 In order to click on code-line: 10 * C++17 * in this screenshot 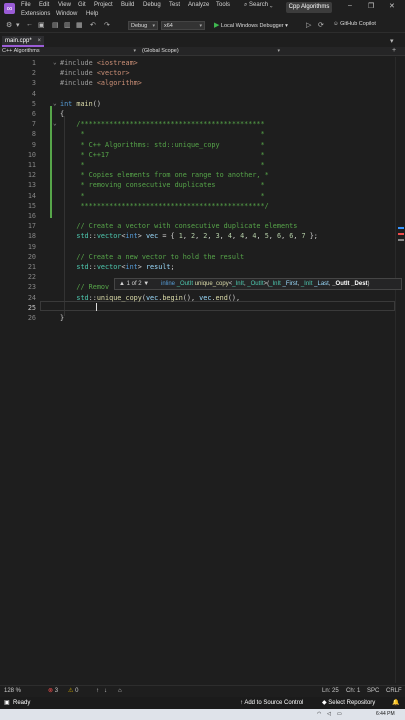, I will do `click(197, 155)`.